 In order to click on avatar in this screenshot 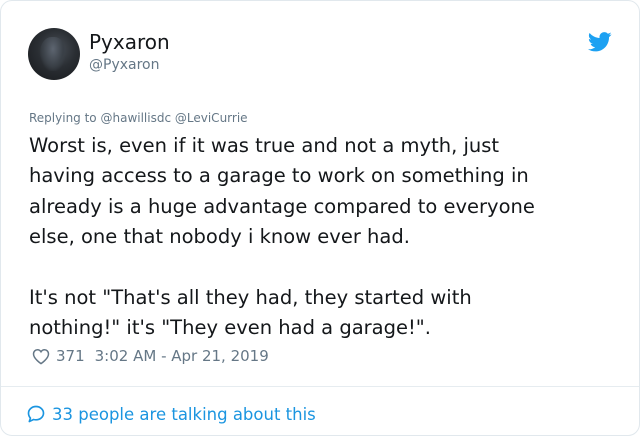, I will do `click(54, 54)`.